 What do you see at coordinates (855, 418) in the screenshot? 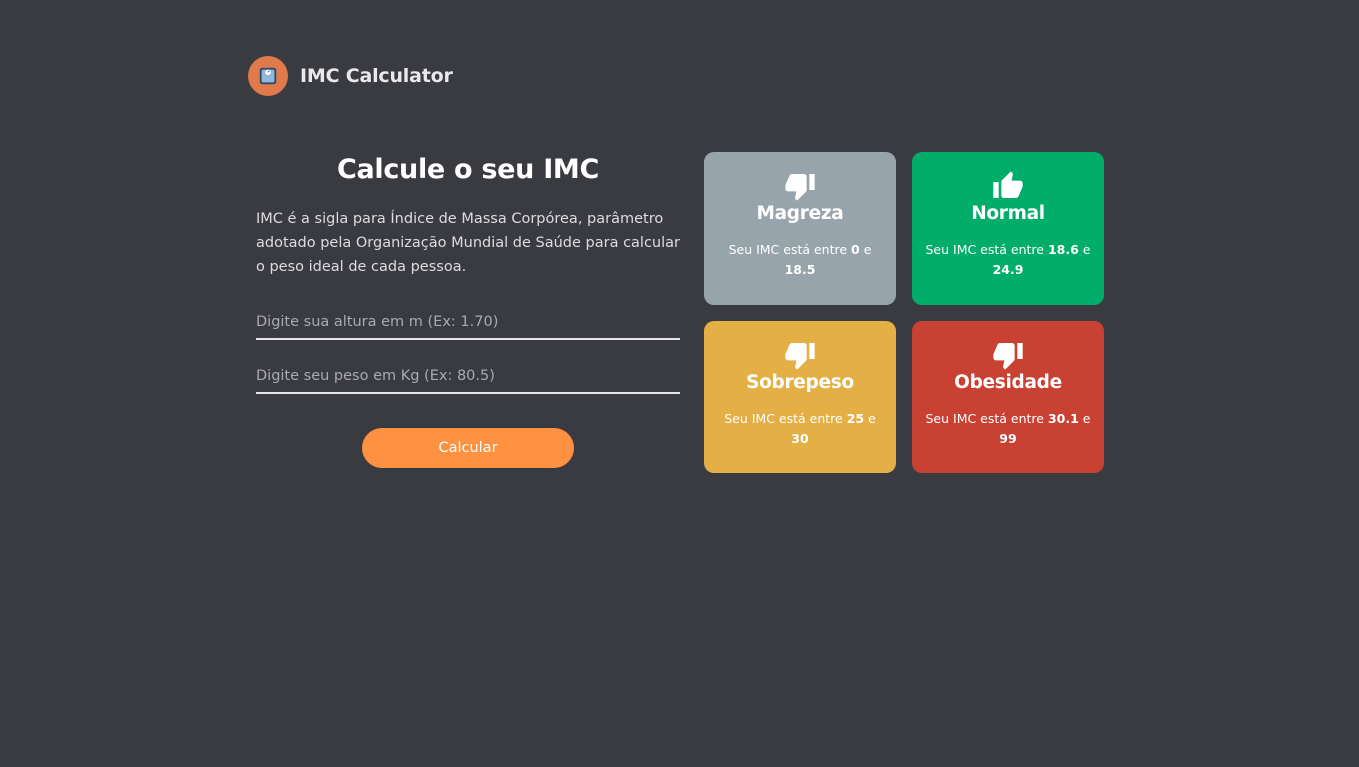
I see `range-min: 25` at bounding box center [855, 418].